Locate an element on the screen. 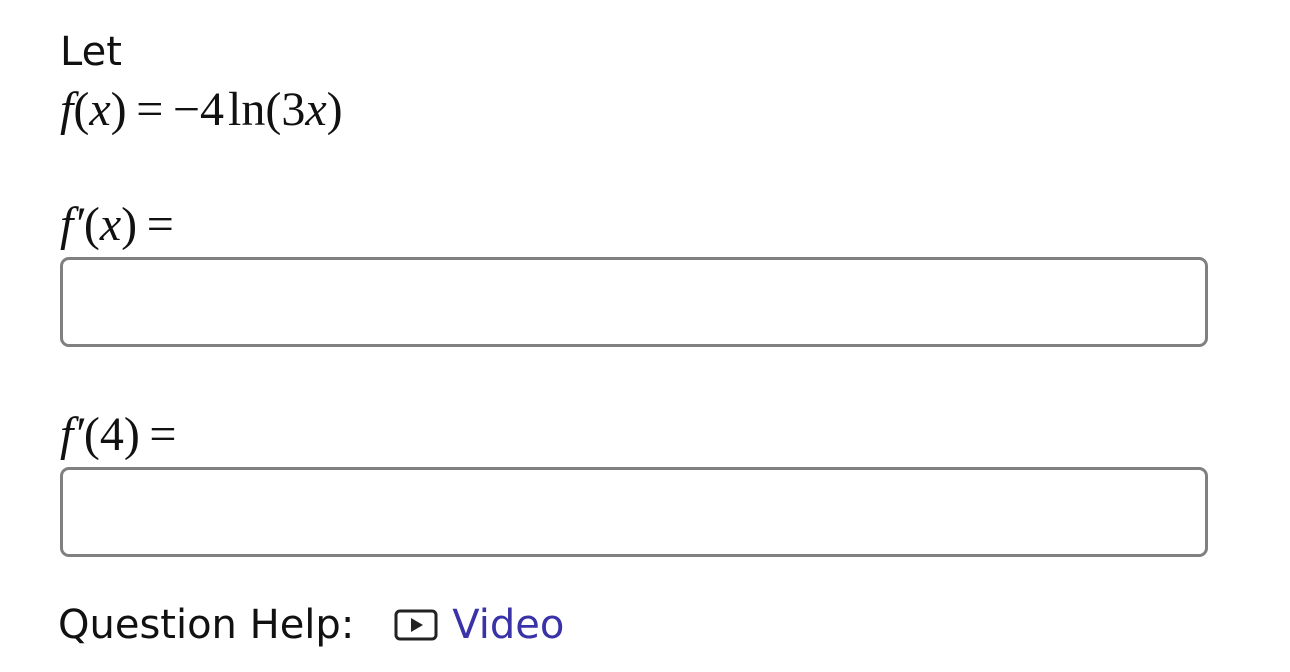  part-1-prompt: f′(x) = is located at coordinates (121, 225).